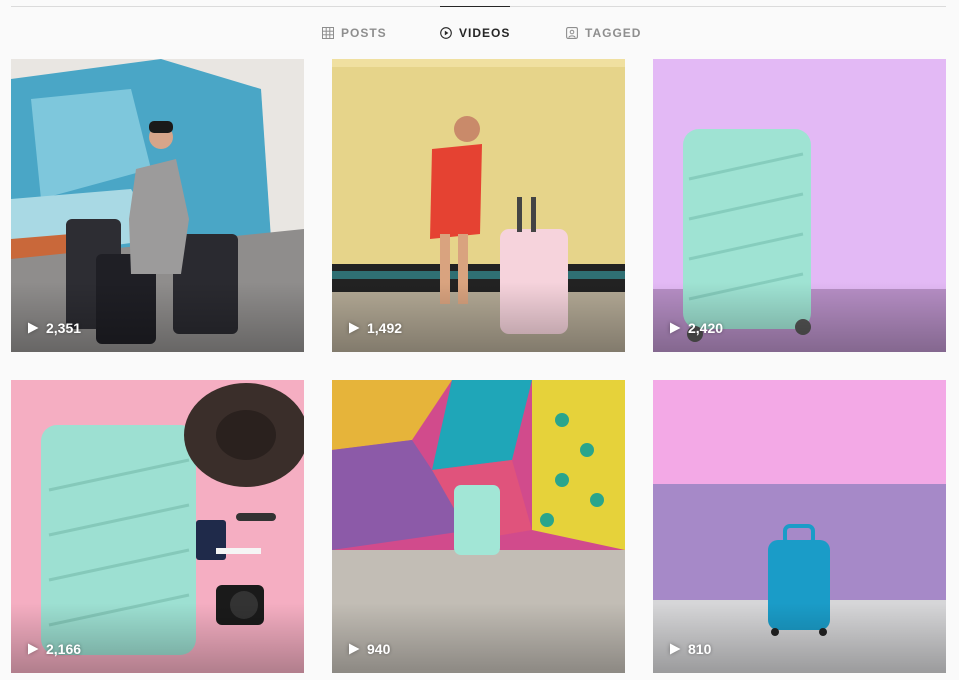 The height and width of the screenshot is (680, 959). What do you see at coordinates (706, 328) in the screenshot?
I see `view-count-value: 2,420` at bounding box center [706, 328].